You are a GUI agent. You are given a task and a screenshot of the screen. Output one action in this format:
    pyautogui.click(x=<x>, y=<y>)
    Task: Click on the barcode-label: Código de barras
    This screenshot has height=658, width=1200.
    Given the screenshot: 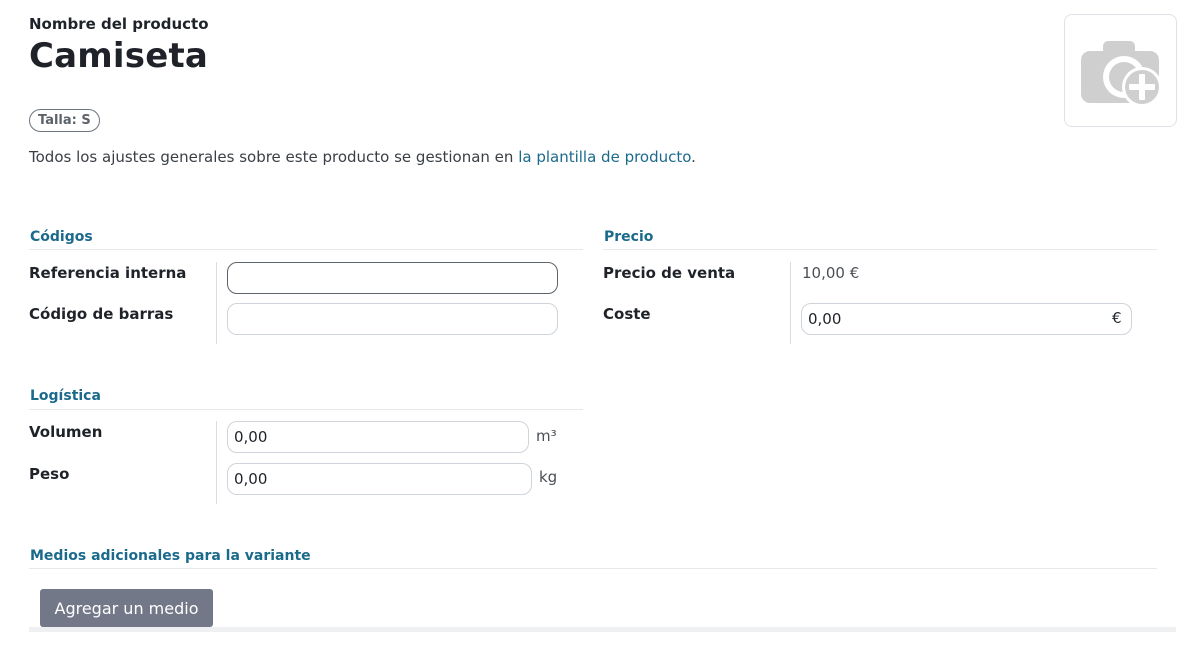 What is the action you would take?
    pyautogui.click(x=101, y=314)
    